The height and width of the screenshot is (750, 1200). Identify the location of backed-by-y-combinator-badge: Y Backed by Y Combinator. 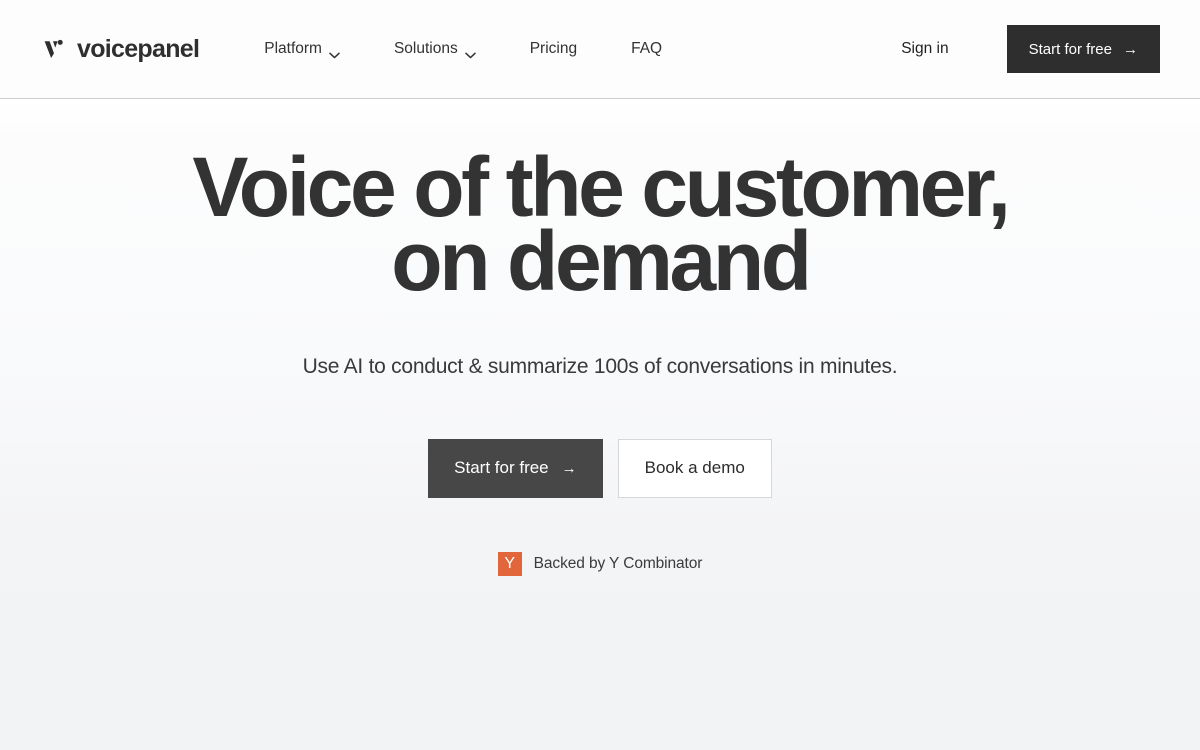
(600, 563).